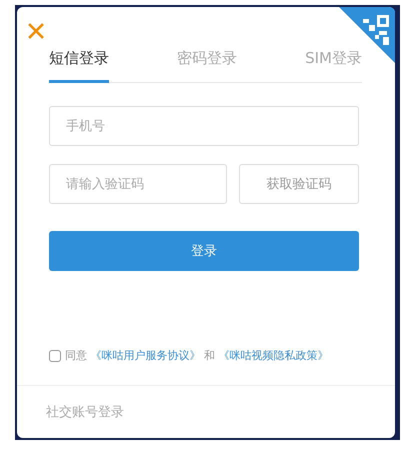  I want to click on agreement-text: 同意 《咪咕用户服务协议》 和 《咪咕视频隐私政策》, so click(196, 355).